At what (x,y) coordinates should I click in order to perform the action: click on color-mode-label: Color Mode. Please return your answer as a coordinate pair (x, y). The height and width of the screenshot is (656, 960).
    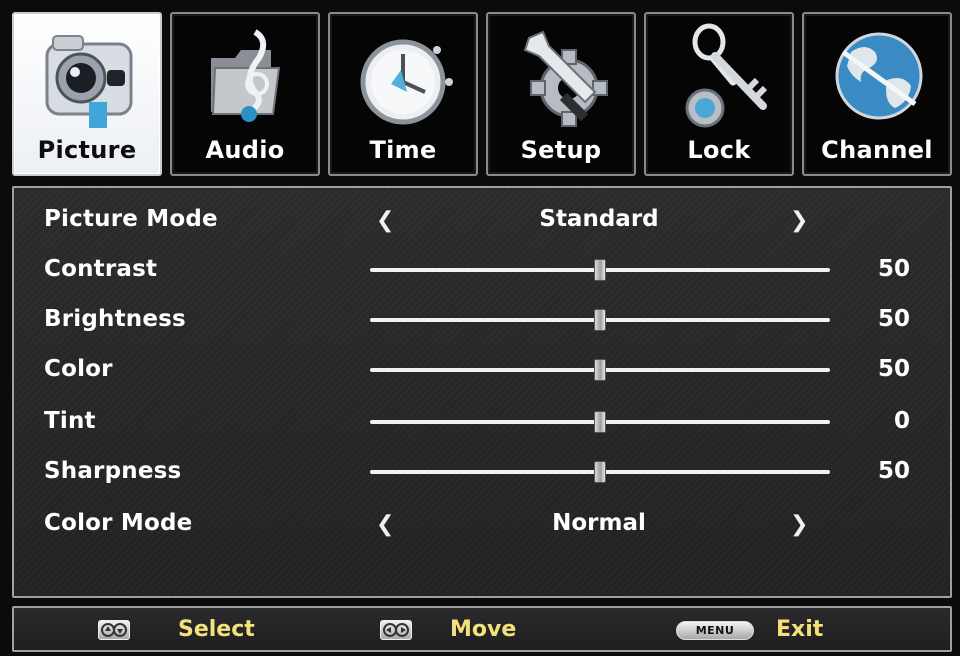
    Looking at the image, I should click on (118, 523).